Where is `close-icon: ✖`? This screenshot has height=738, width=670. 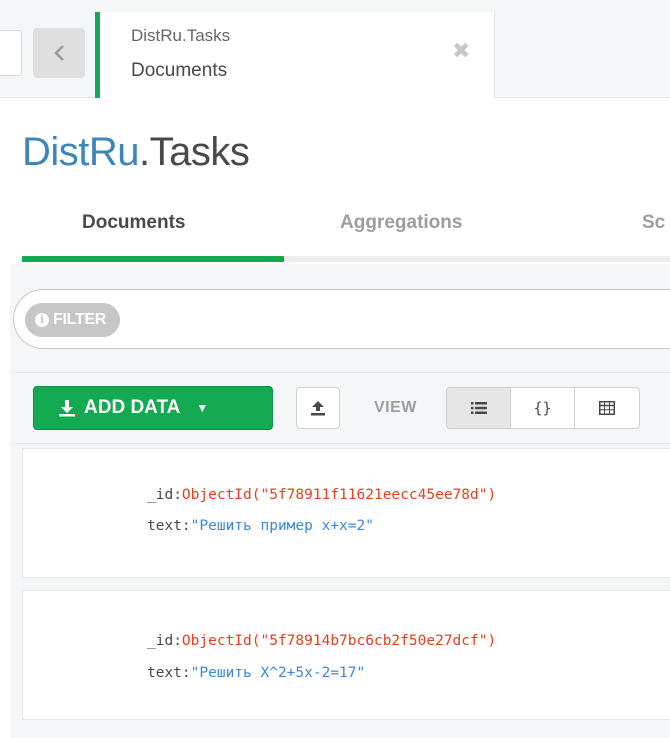
close-icon: ✖ is located at coordinates (461, 51).